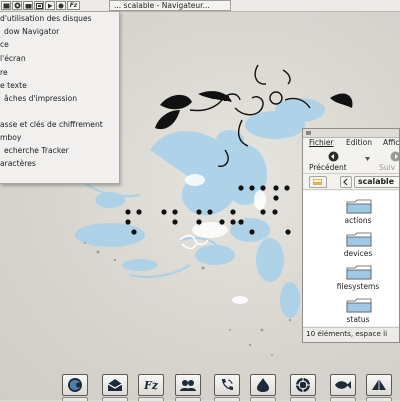 The width and height of the screenshot is (400, 401). I want to click on fish-icon, so click(343, 385).